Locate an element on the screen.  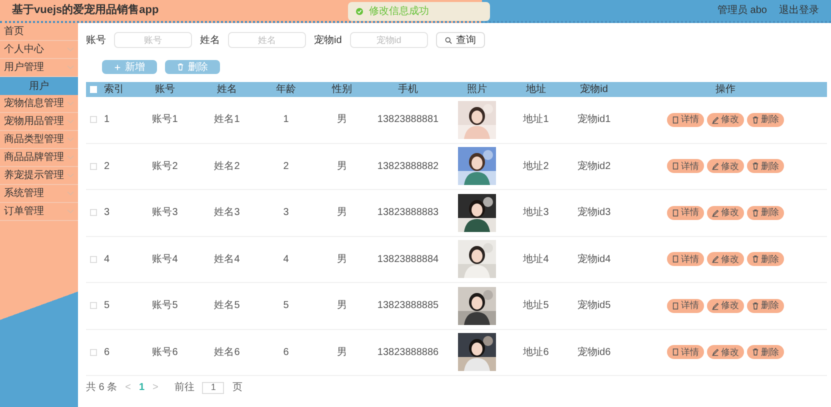
sidebar-item: 商品品牌管理 is located at coordinates (39, 158).